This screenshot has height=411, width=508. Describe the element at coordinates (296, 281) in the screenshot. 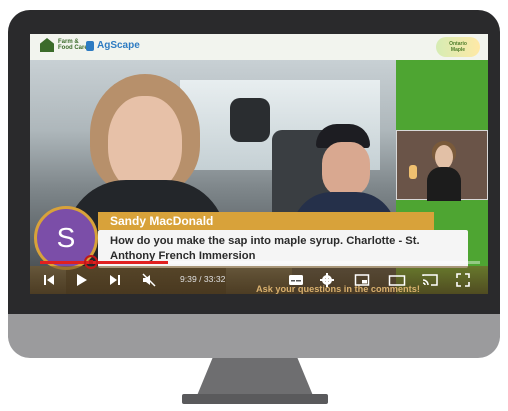

I see `captions-icon` at that location.